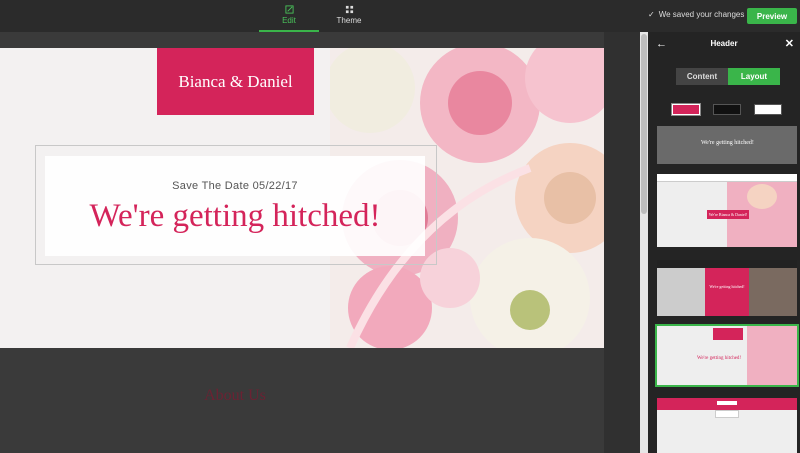 This screenshot has height=453, width=800. I want to click on swatch-pink, so click(686, 109).